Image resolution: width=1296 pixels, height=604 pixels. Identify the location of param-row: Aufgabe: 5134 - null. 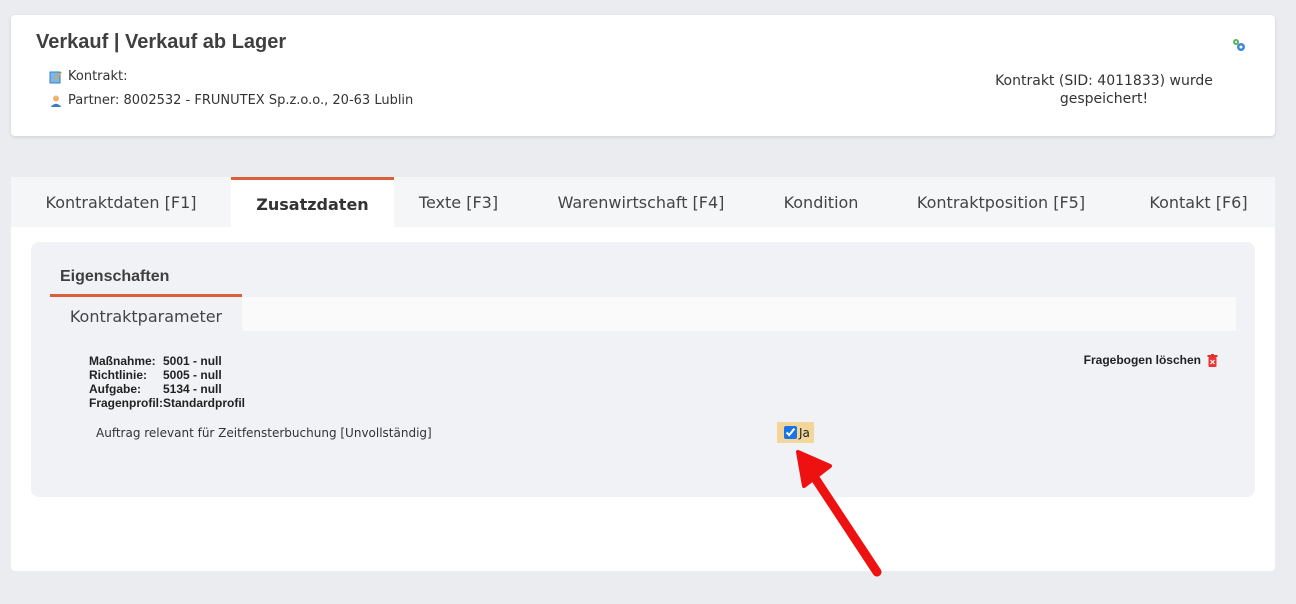
(167, 389).